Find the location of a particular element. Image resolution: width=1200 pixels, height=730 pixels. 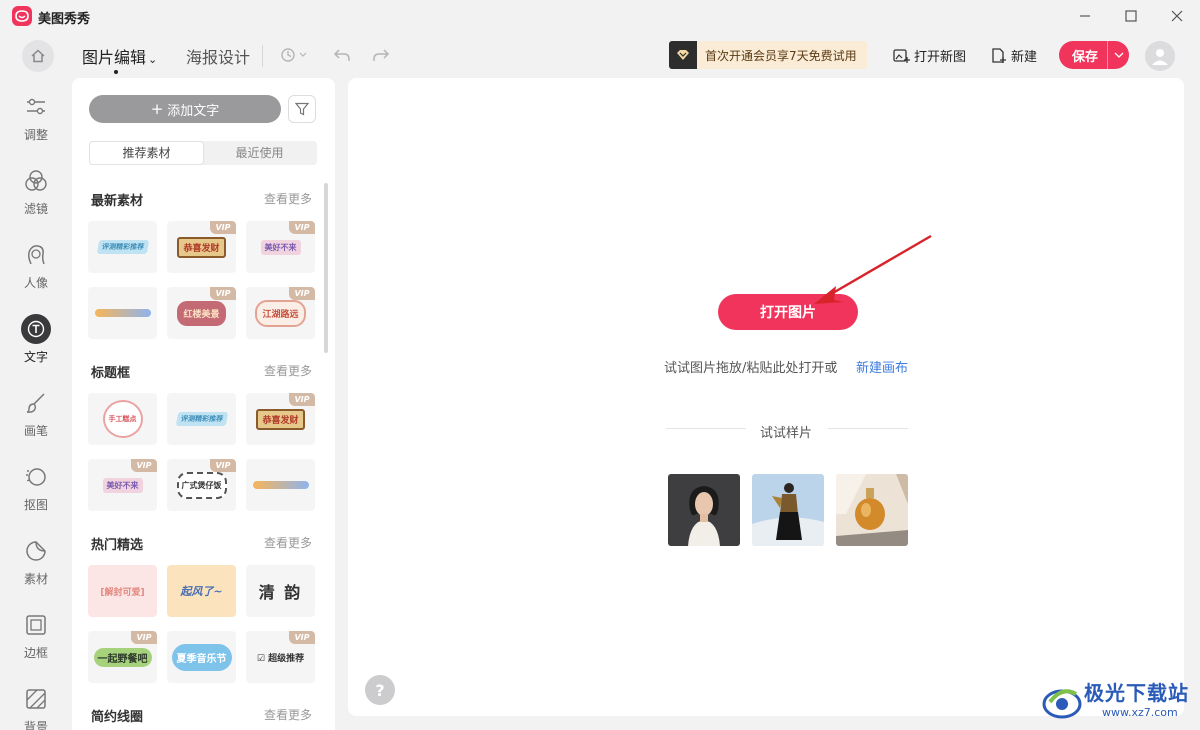

undo-button is located at coordinates (342, 55).